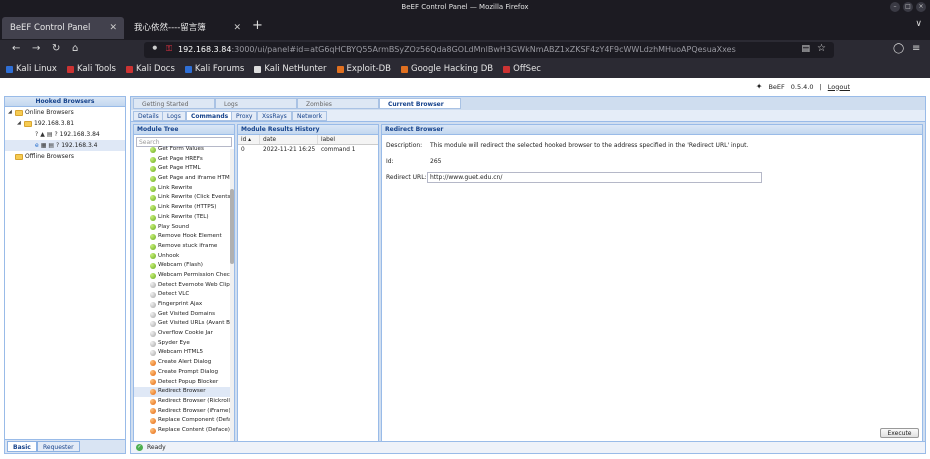 The image size is (930, 459). What do you see at coordinates (290, 69) in the screenshot?
I see `bookmark-kali-nethunter: Kali NetHunter` at bounding box center [290, 69].